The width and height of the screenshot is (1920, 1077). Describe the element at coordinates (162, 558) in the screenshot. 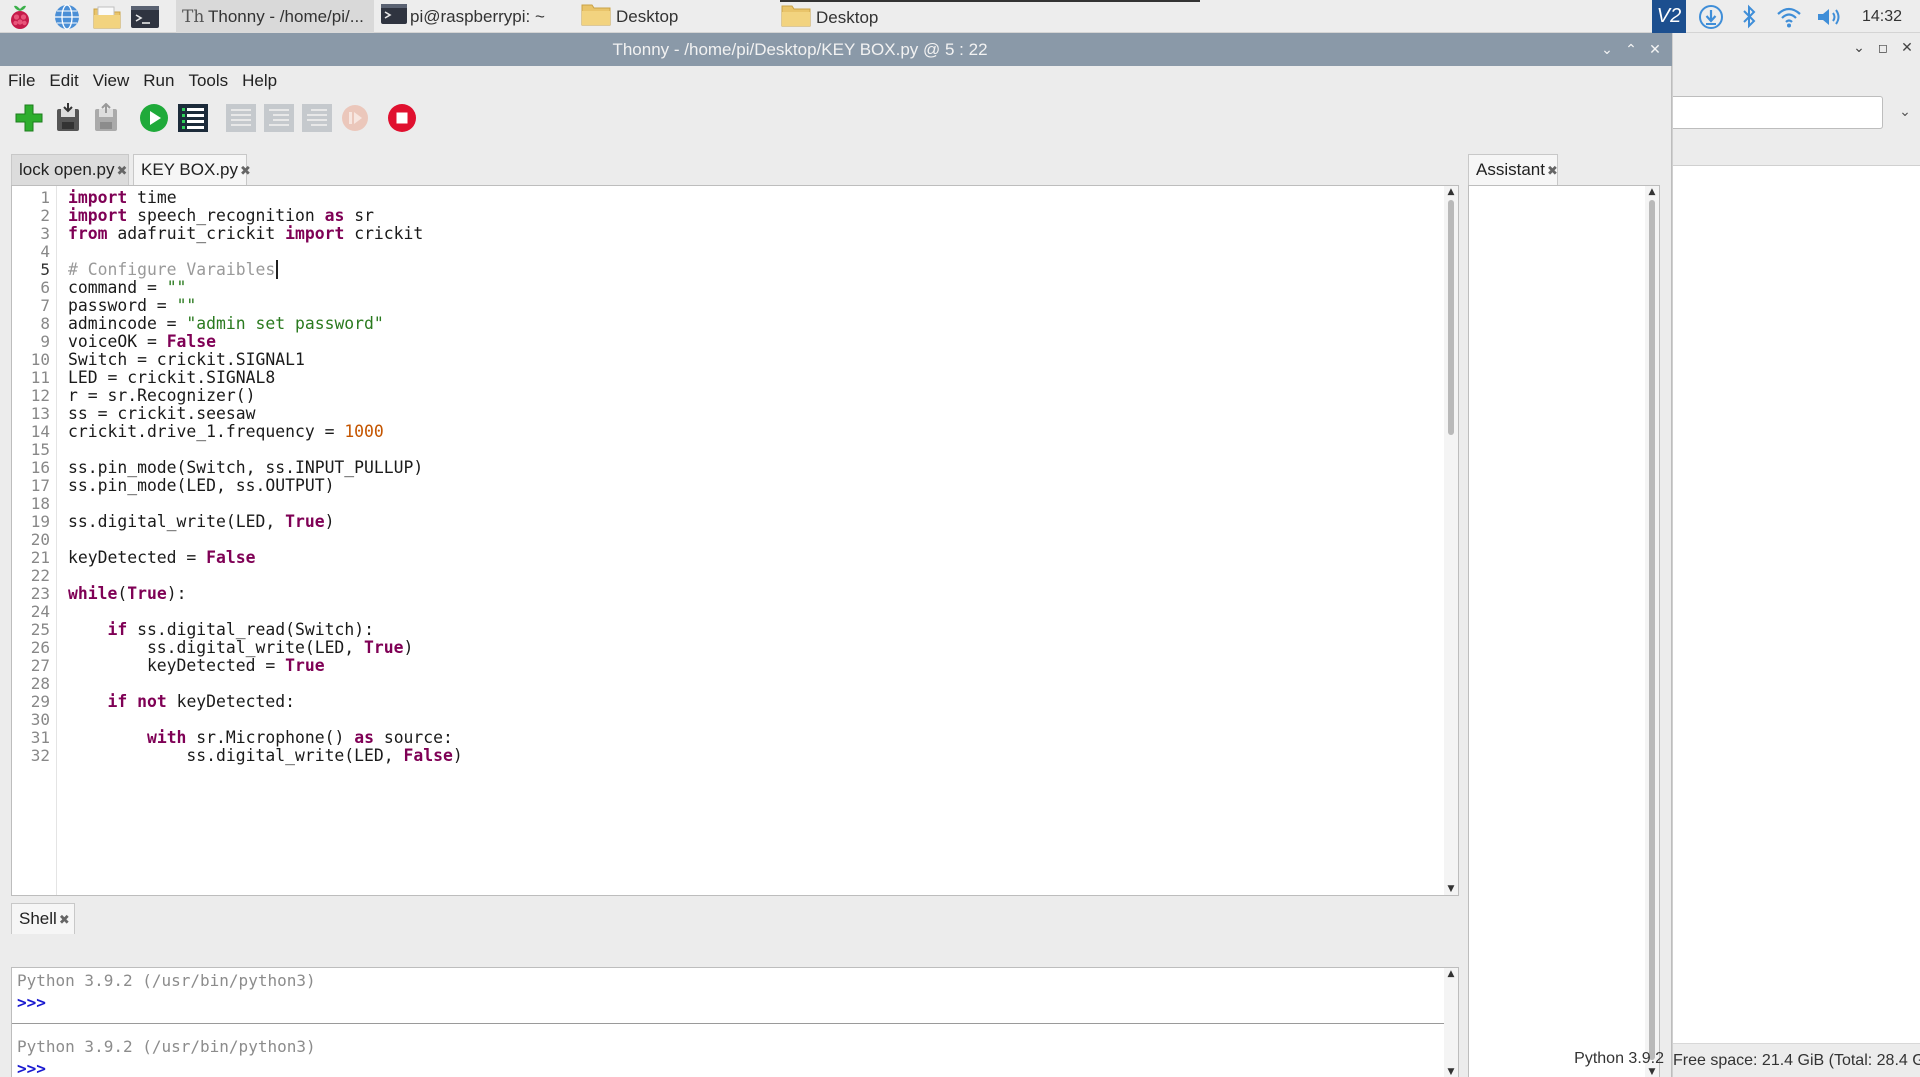

I see `code-line: keyDetected = False` at that location.